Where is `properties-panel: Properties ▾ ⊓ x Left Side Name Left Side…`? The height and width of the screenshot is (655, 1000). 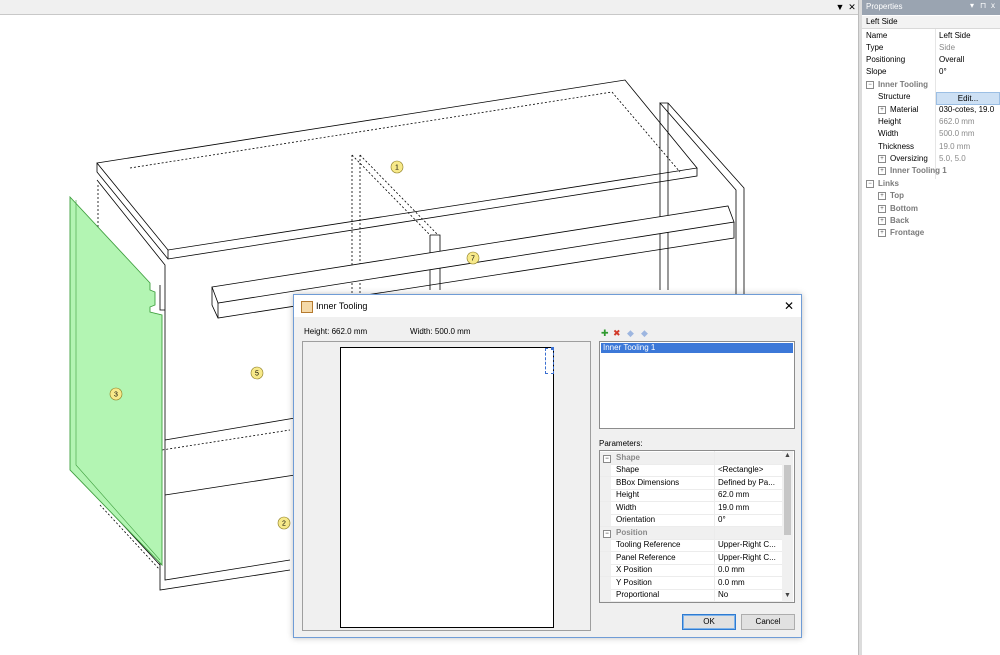
properties-panel: Properties ▾ ⊓ x Left Side Name Left Side… is located at coordinates (931, 327).